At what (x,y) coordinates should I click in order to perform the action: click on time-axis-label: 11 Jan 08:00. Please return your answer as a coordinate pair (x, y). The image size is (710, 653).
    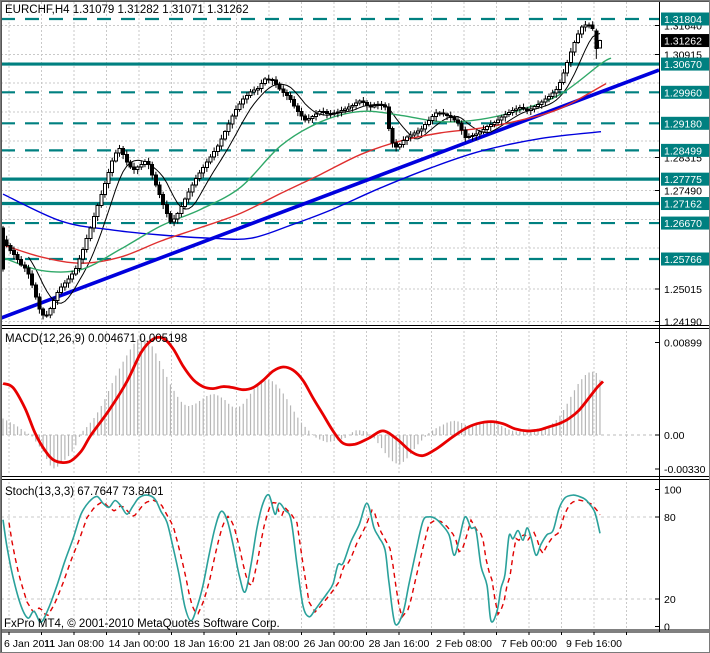
    Looking at the image, I should click on (74, 644).